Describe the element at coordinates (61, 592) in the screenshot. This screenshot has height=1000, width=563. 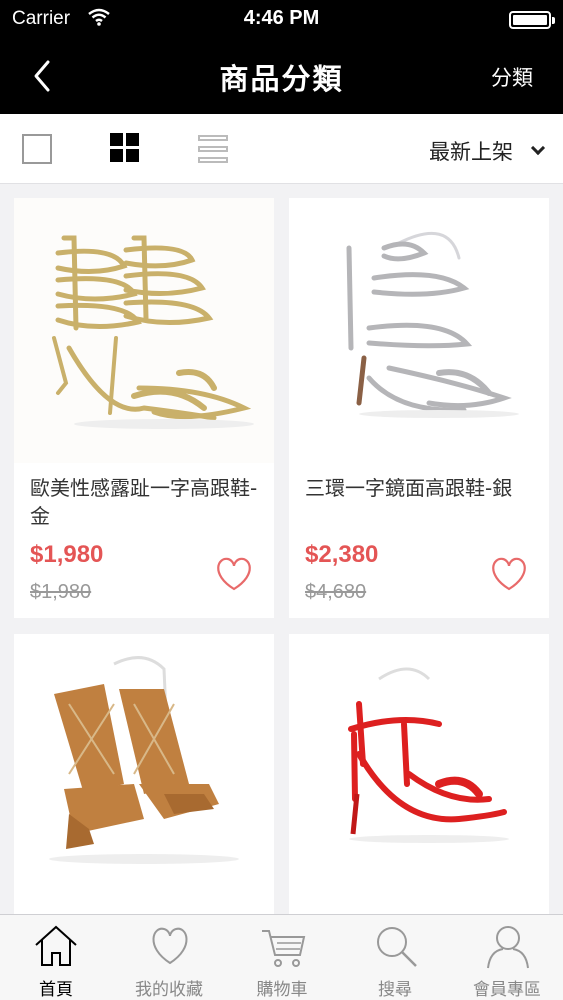
I see `product-original-price: $1,980` at that location.